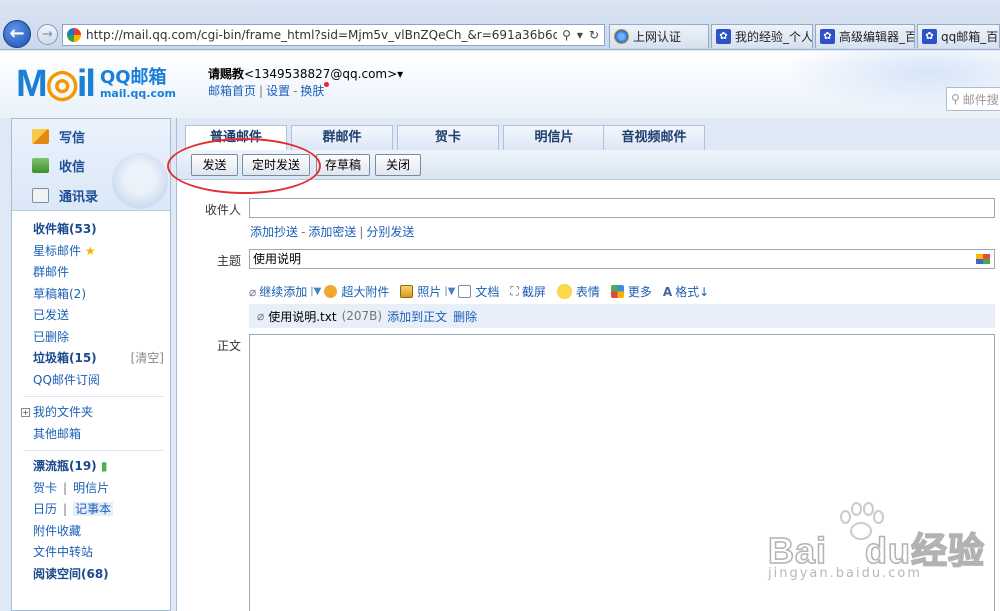 The height and width of the screenshot is (611, 1000). I want to click on apps-row-2: 日历 | 记事本, so click(73, 509).